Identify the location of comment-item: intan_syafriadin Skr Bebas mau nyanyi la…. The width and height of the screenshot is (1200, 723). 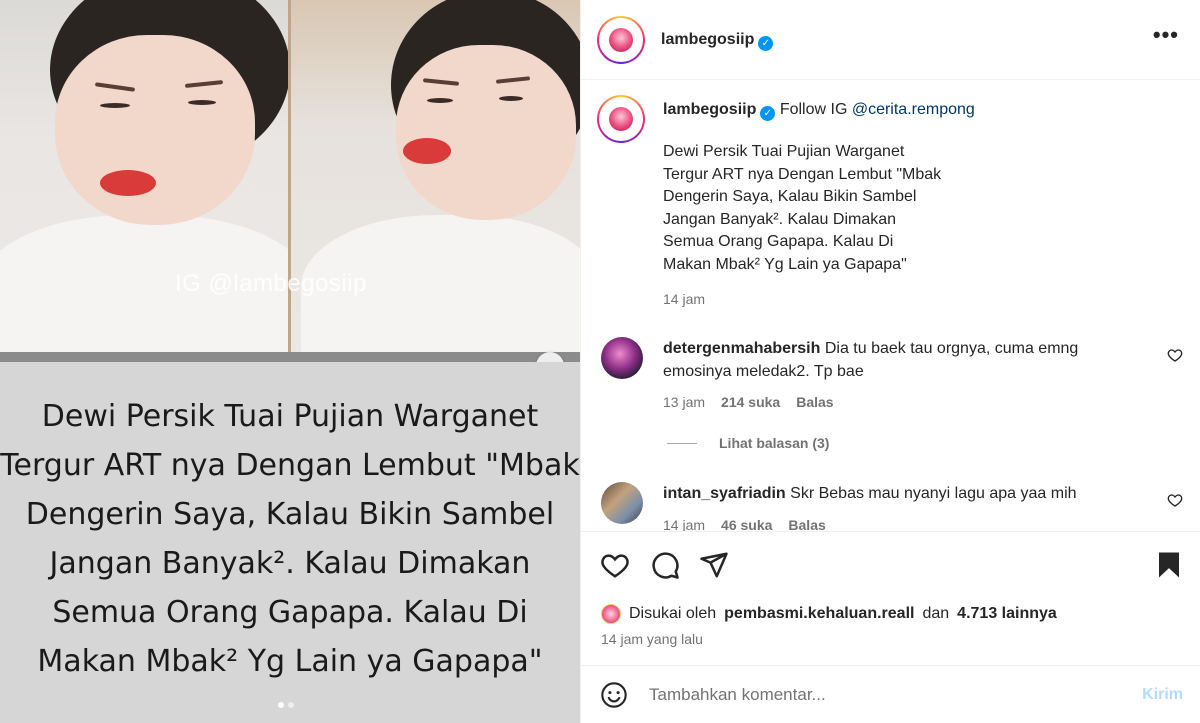
(900, 506).